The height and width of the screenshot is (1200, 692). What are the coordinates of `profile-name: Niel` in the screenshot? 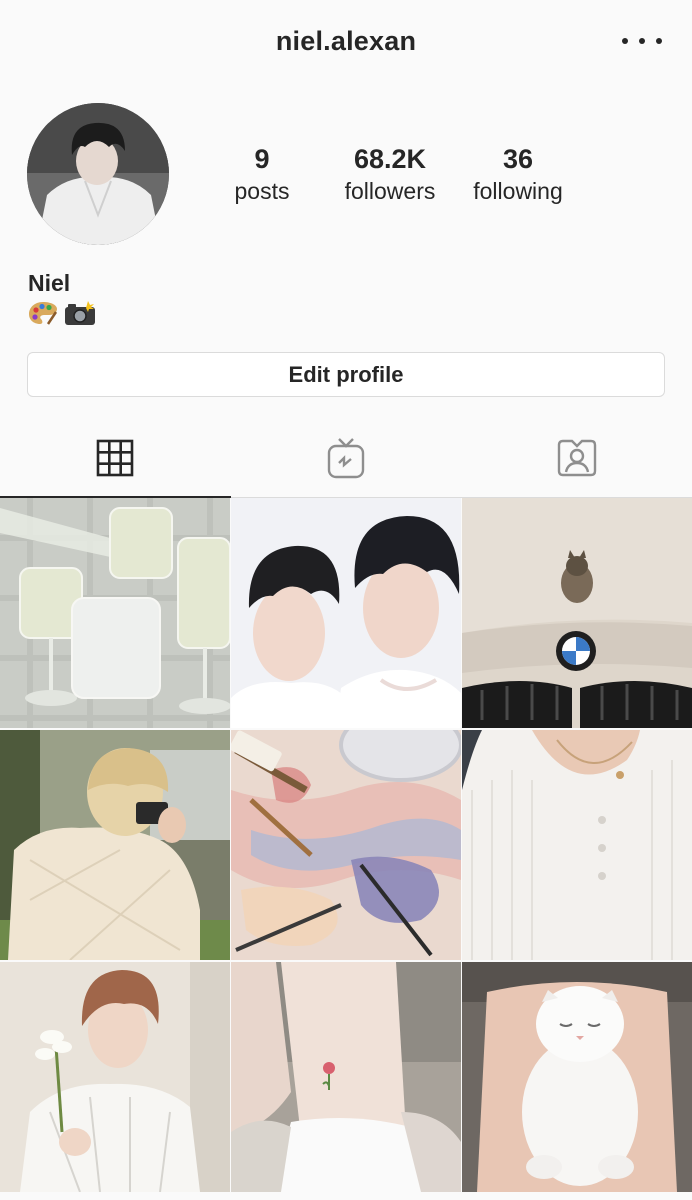 It's located at (49, 283).